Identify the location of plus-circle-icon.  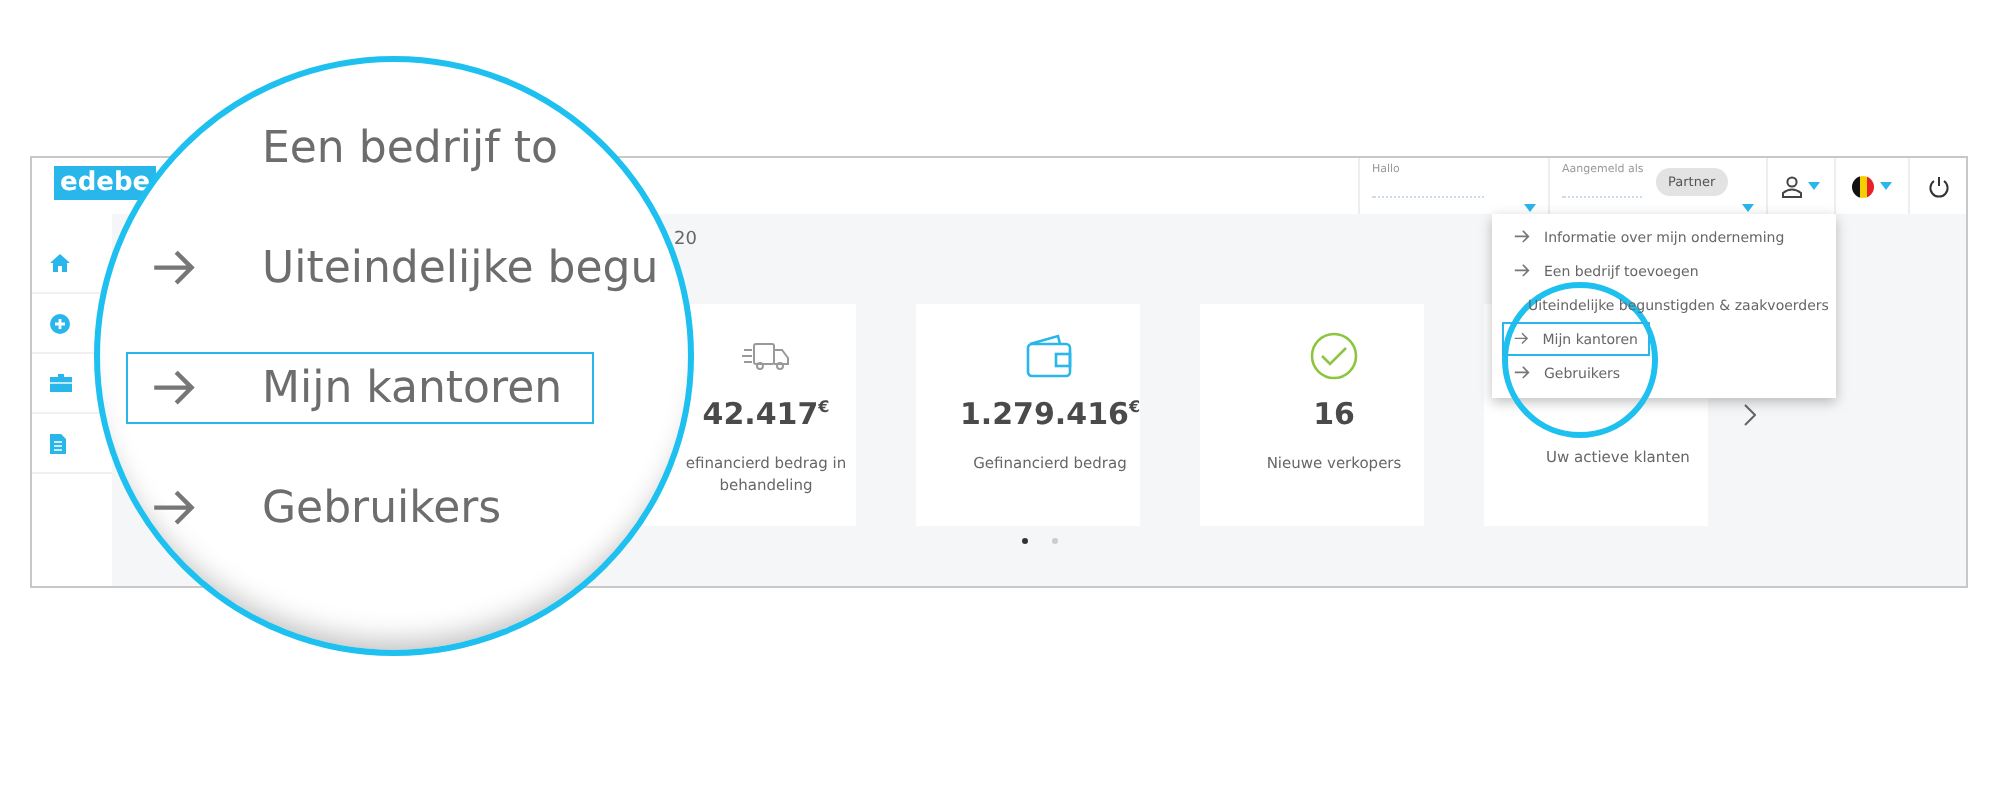
(60, 323).